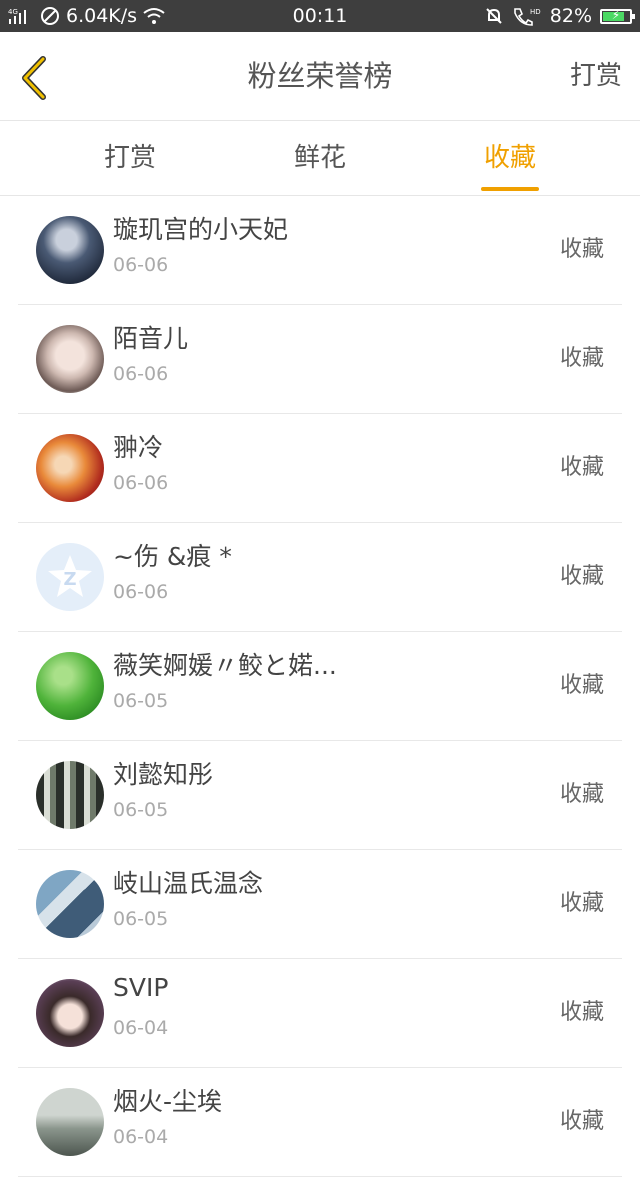  I want to click on tab-bar: 打赏 鲜花 收藏, so click(320, 158).